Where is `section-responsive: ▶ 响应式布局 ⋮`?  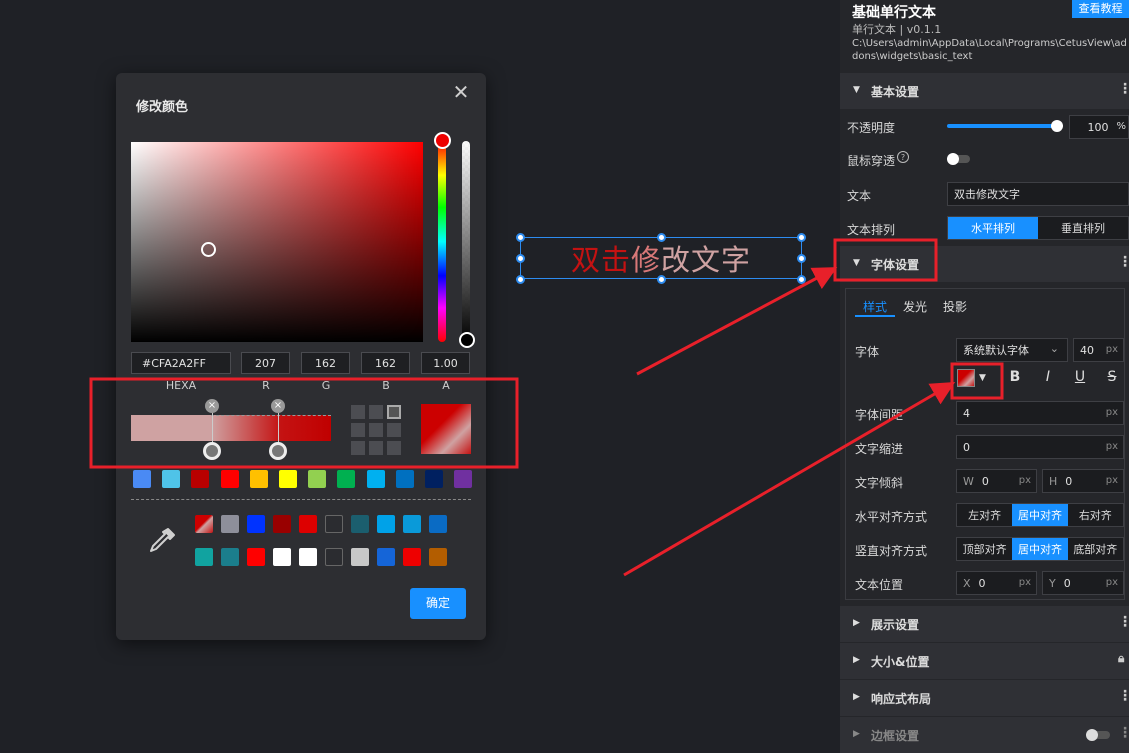 section-responsive: ▶ 响应式布局 ⋮ is located at coordinates (984, 698).